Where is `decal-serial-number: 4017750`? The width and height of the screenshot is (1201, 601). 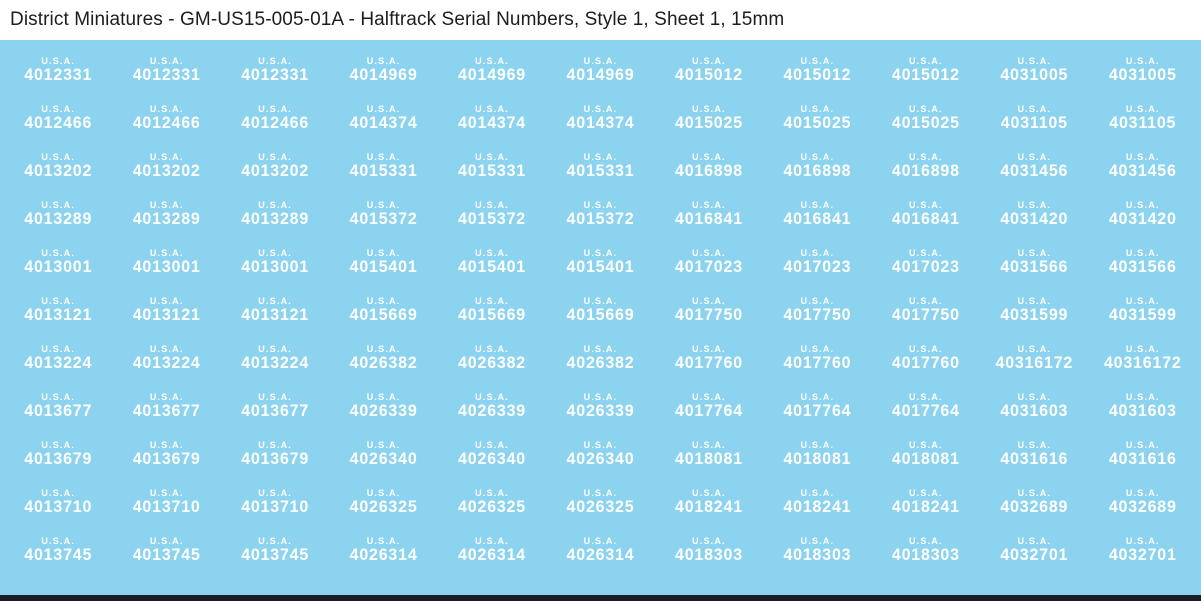 decal-serial-number: 4017750 is located at coordinates (817, 315).